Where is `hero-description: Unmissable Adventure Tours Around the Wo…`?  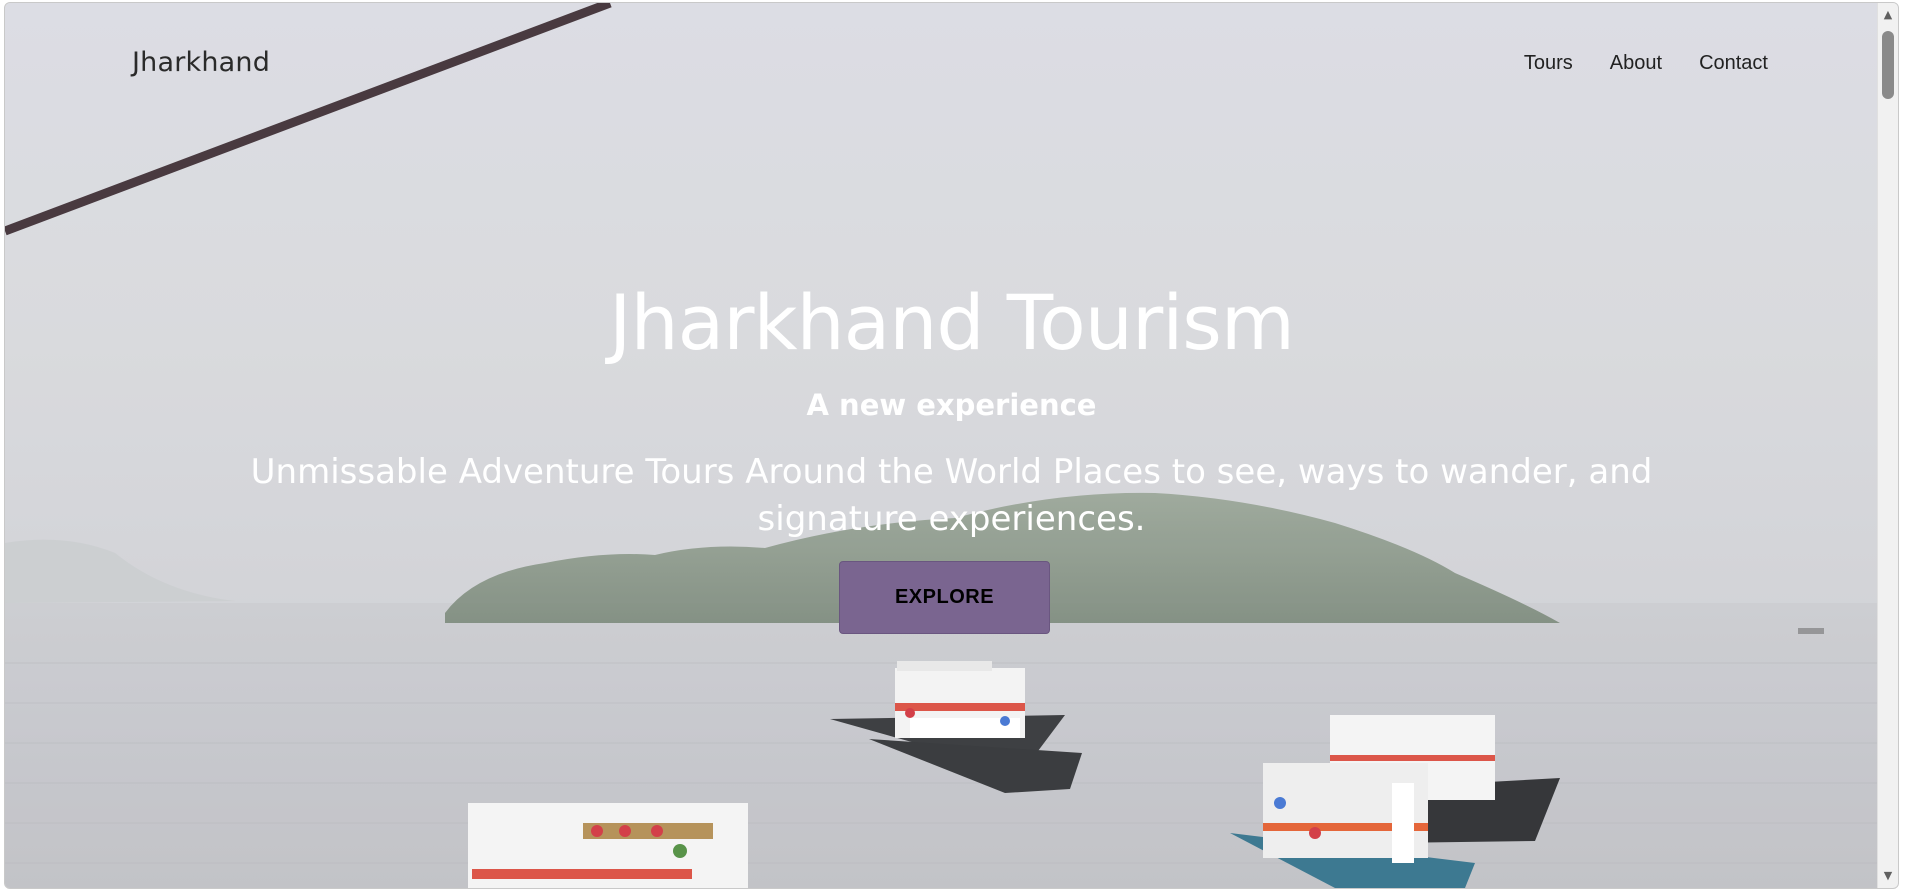 hero-description: Unmissable Adventure Tours Around the Wo… is located at coordinates (951, 495).